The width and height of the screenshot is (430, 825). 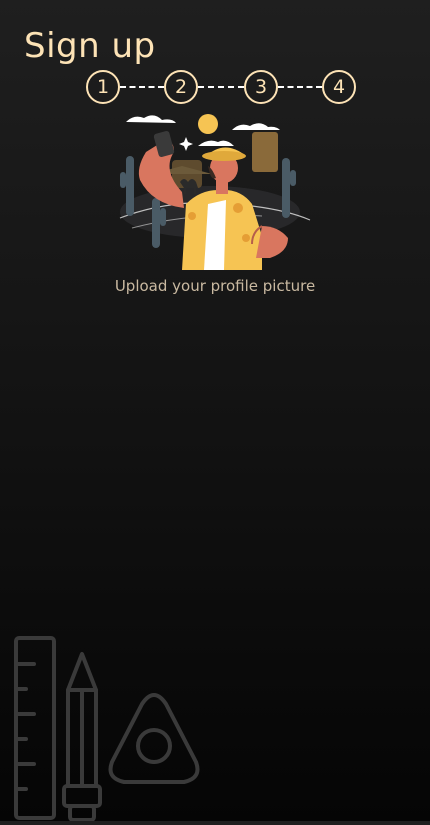 I want to click on step-4: 4, so click(x=339, y=87).